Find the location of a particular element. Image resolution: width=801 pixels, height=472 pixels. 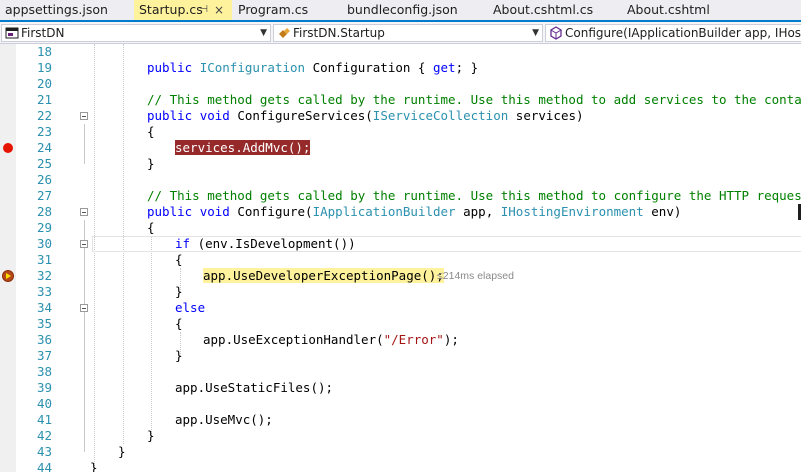

code-text: app.UseDeveloperExceptionPage(); is located at coordinates (323, 276).